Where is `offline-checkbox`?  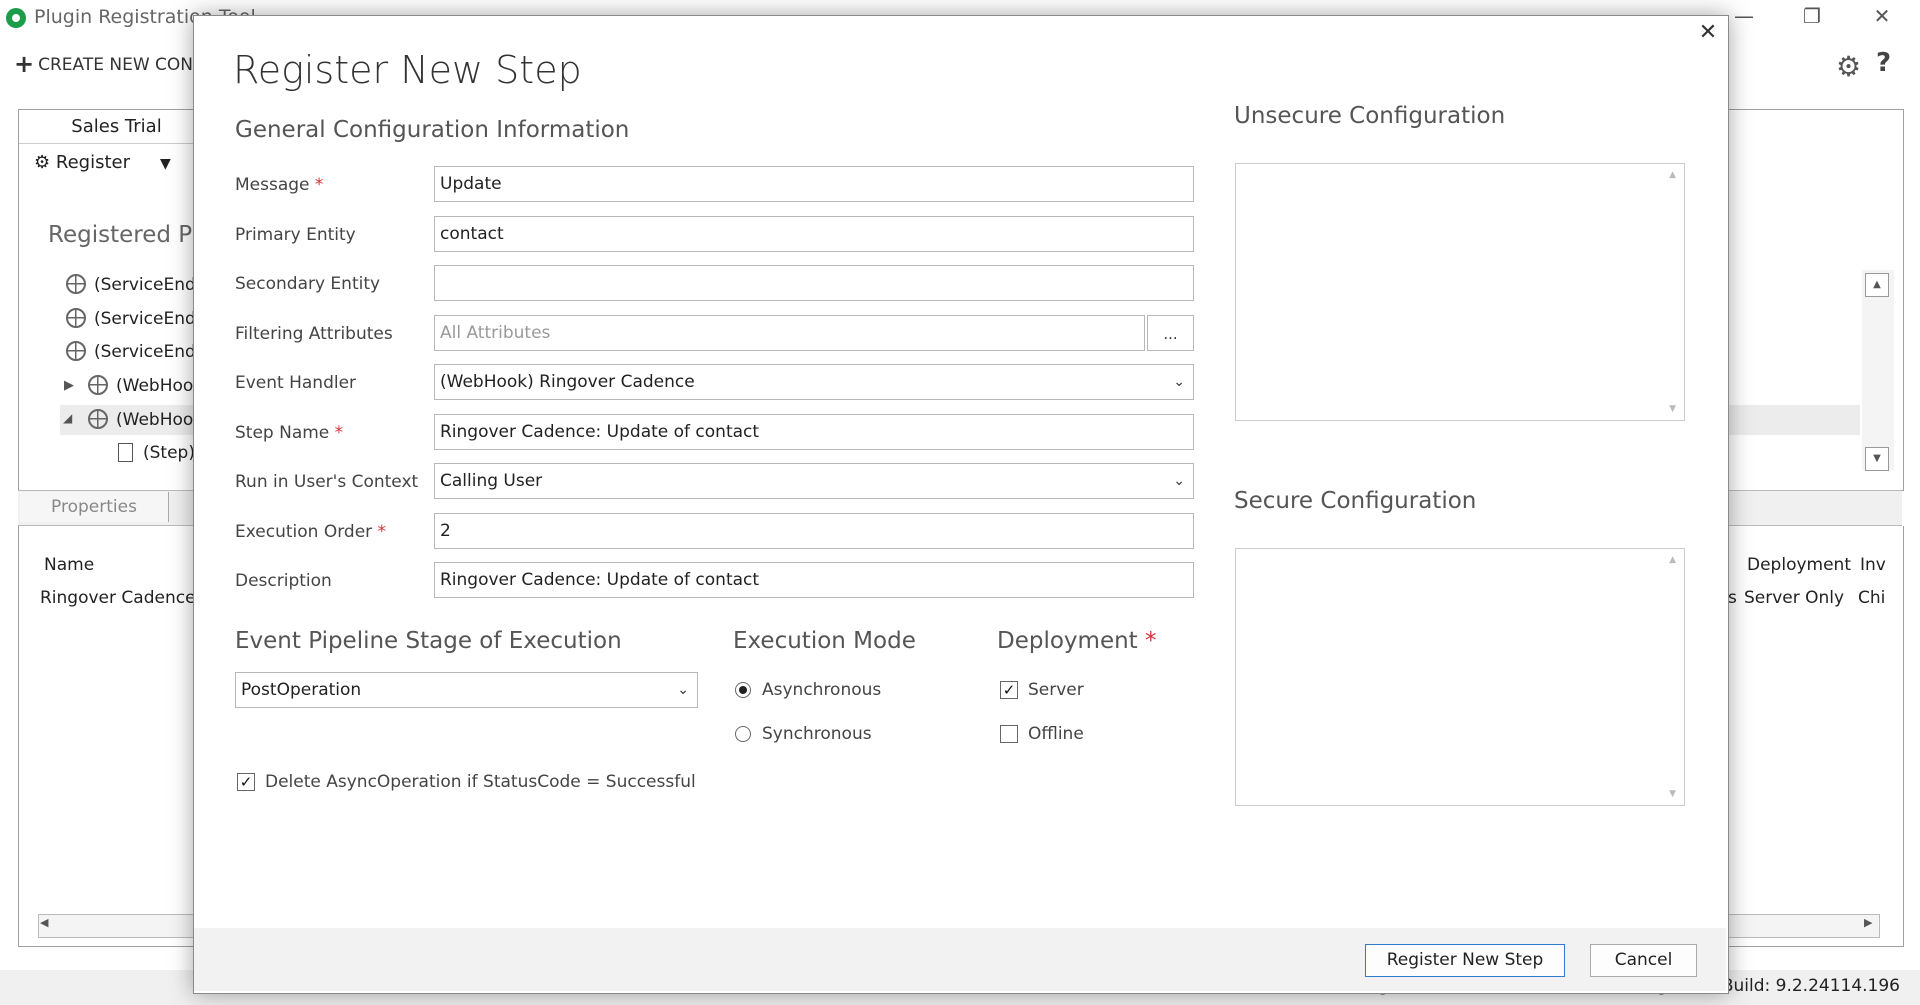 offline-checkbox is located at coordinates (1009, 734).